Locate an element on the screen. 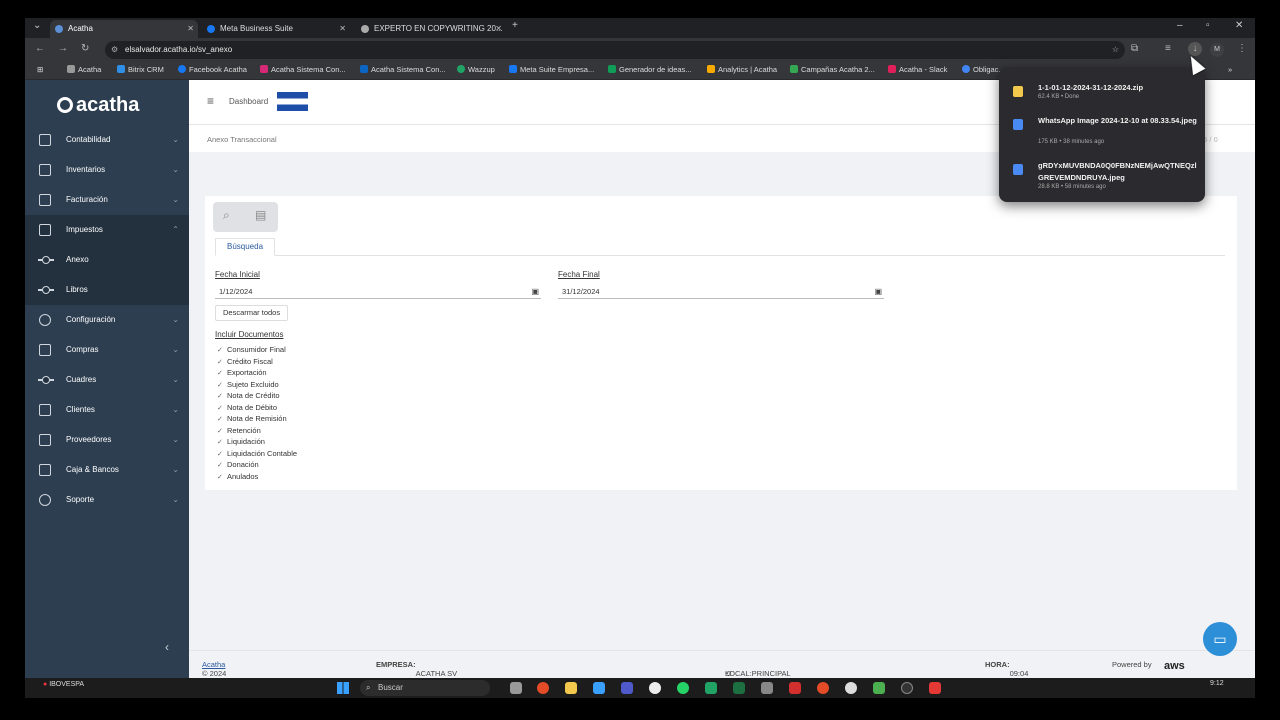  bookmark-item: Facebook Acatha is located at coordinates (212, 69).